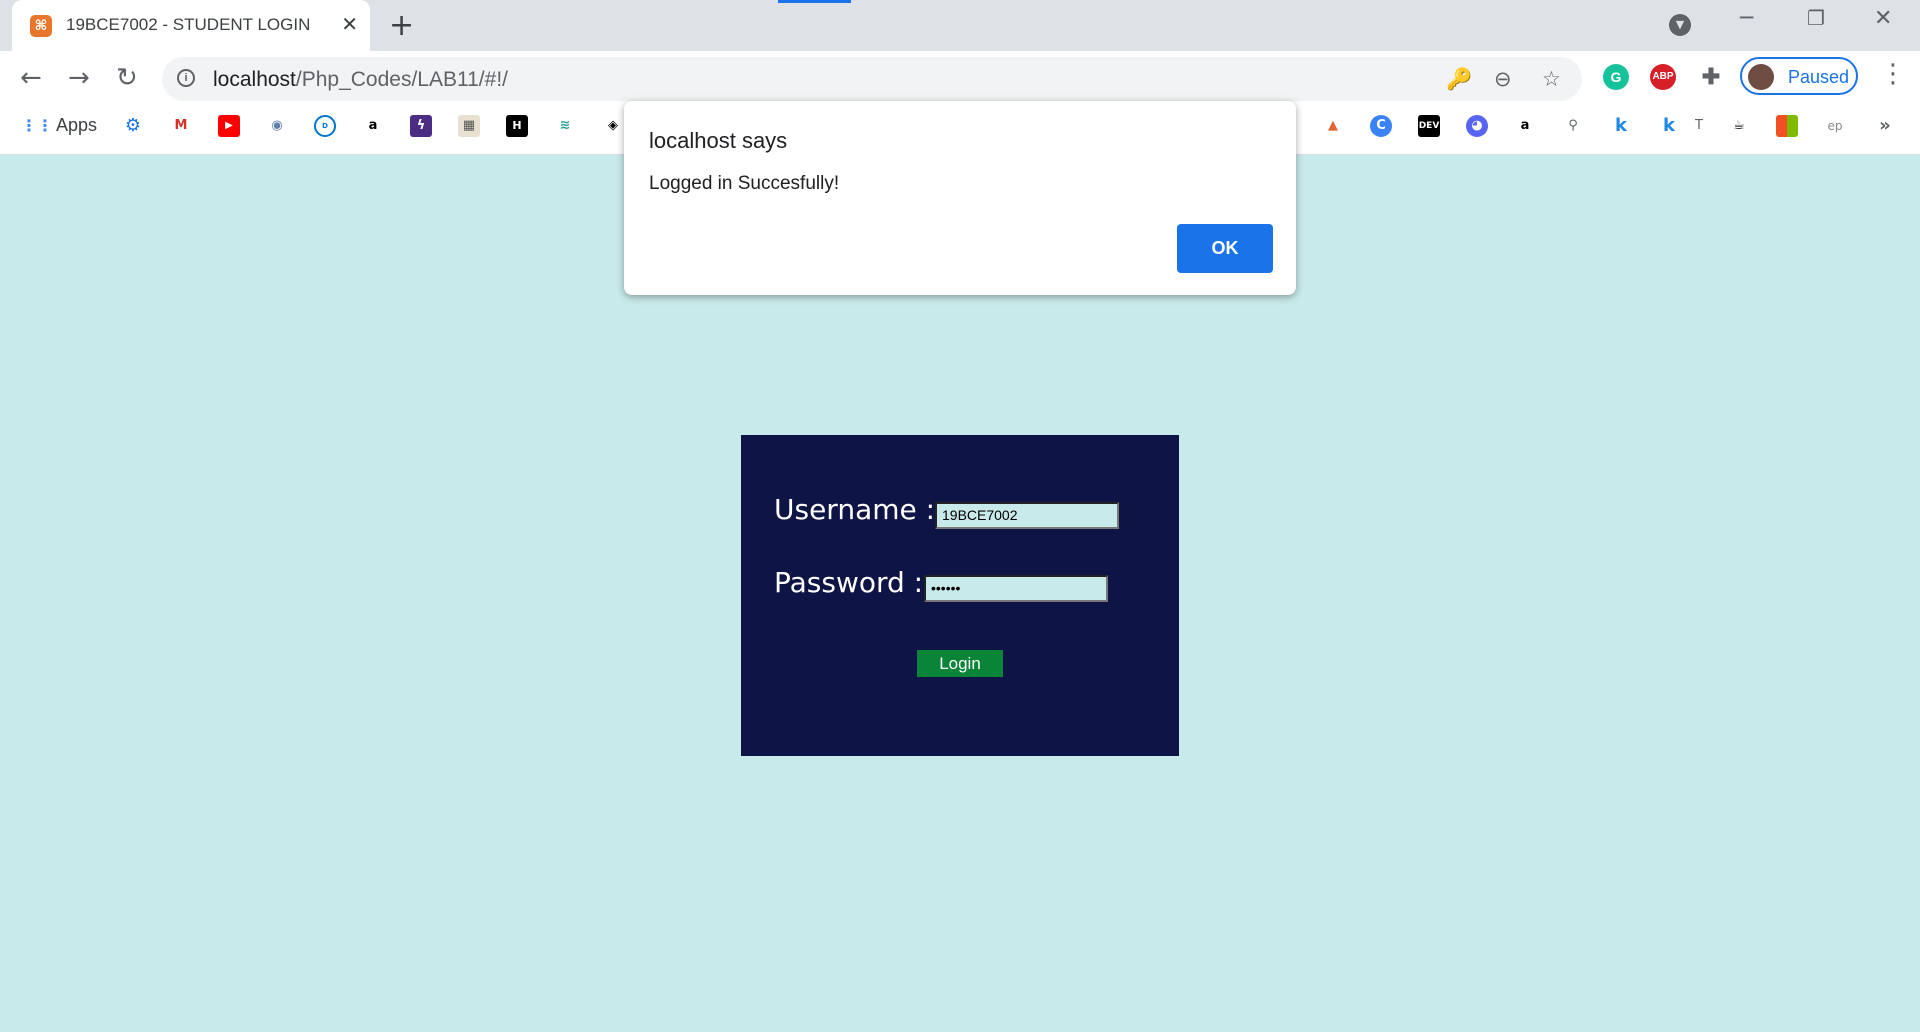 Image resolution: width=1920 pixels, height=1032 pixels. What do you see at coordinates (79, 78) in the screenshot?
I see `forward-icon: →` at bounding box center [79, 78].